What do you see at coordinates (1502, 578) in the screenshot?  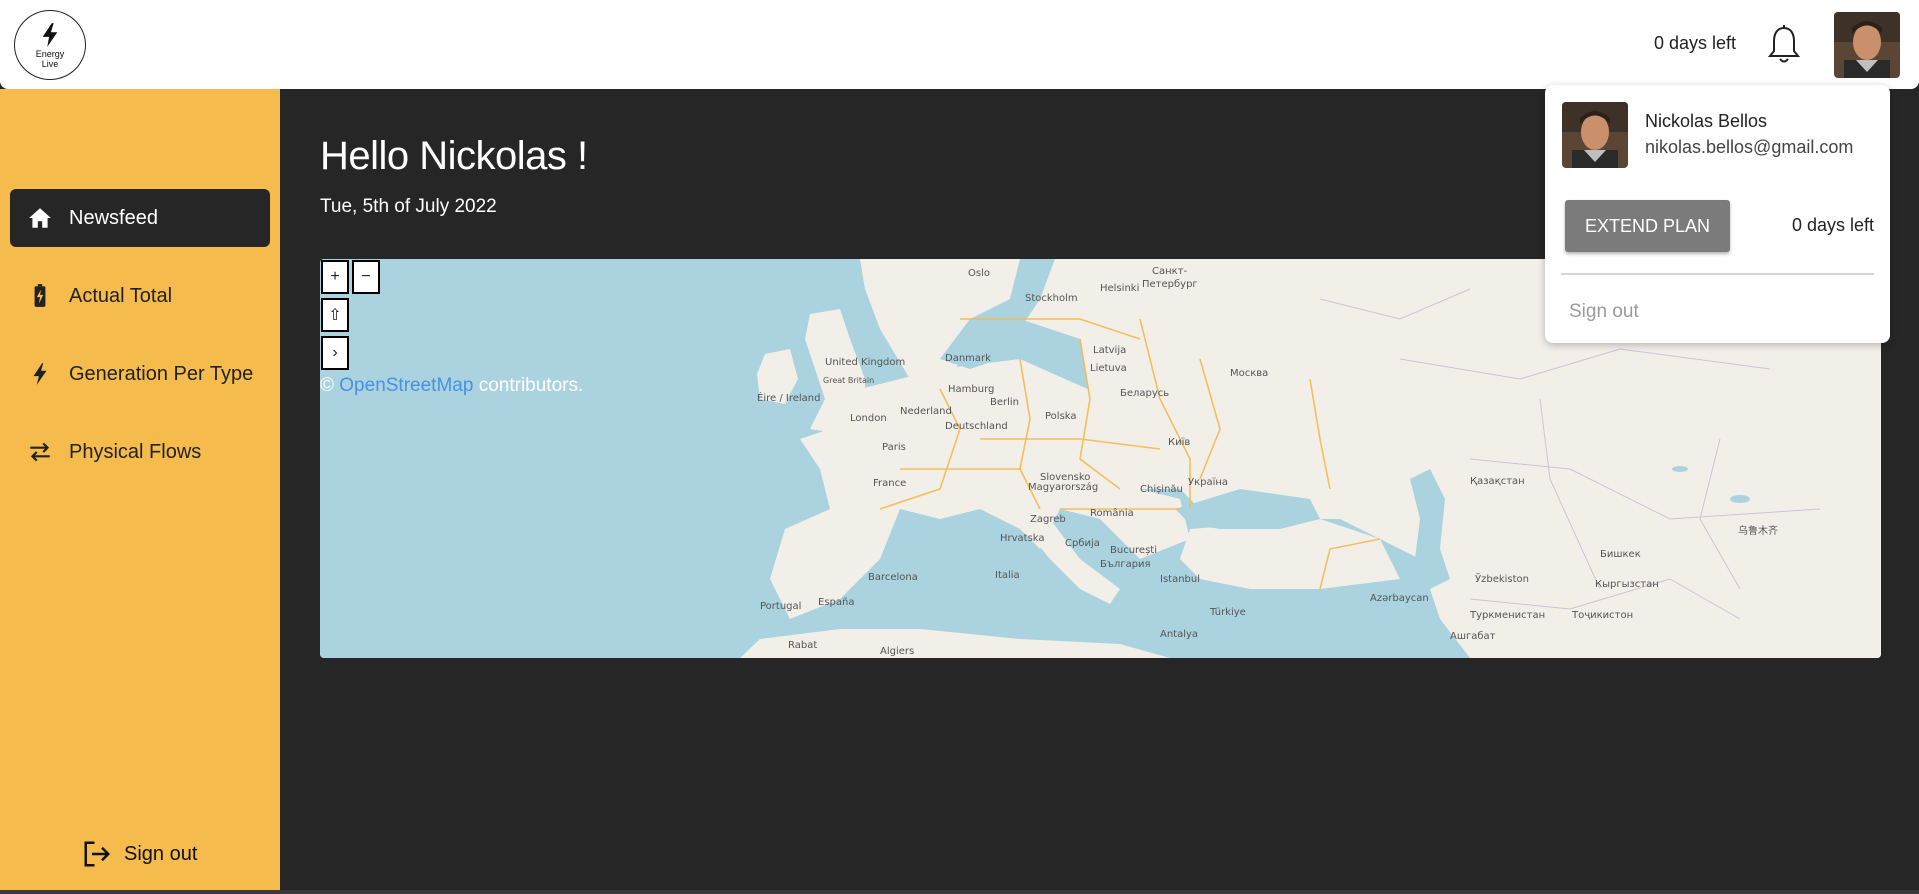 I see `svg-text: Ўzbekiston` at bounding box center [1502, 578].